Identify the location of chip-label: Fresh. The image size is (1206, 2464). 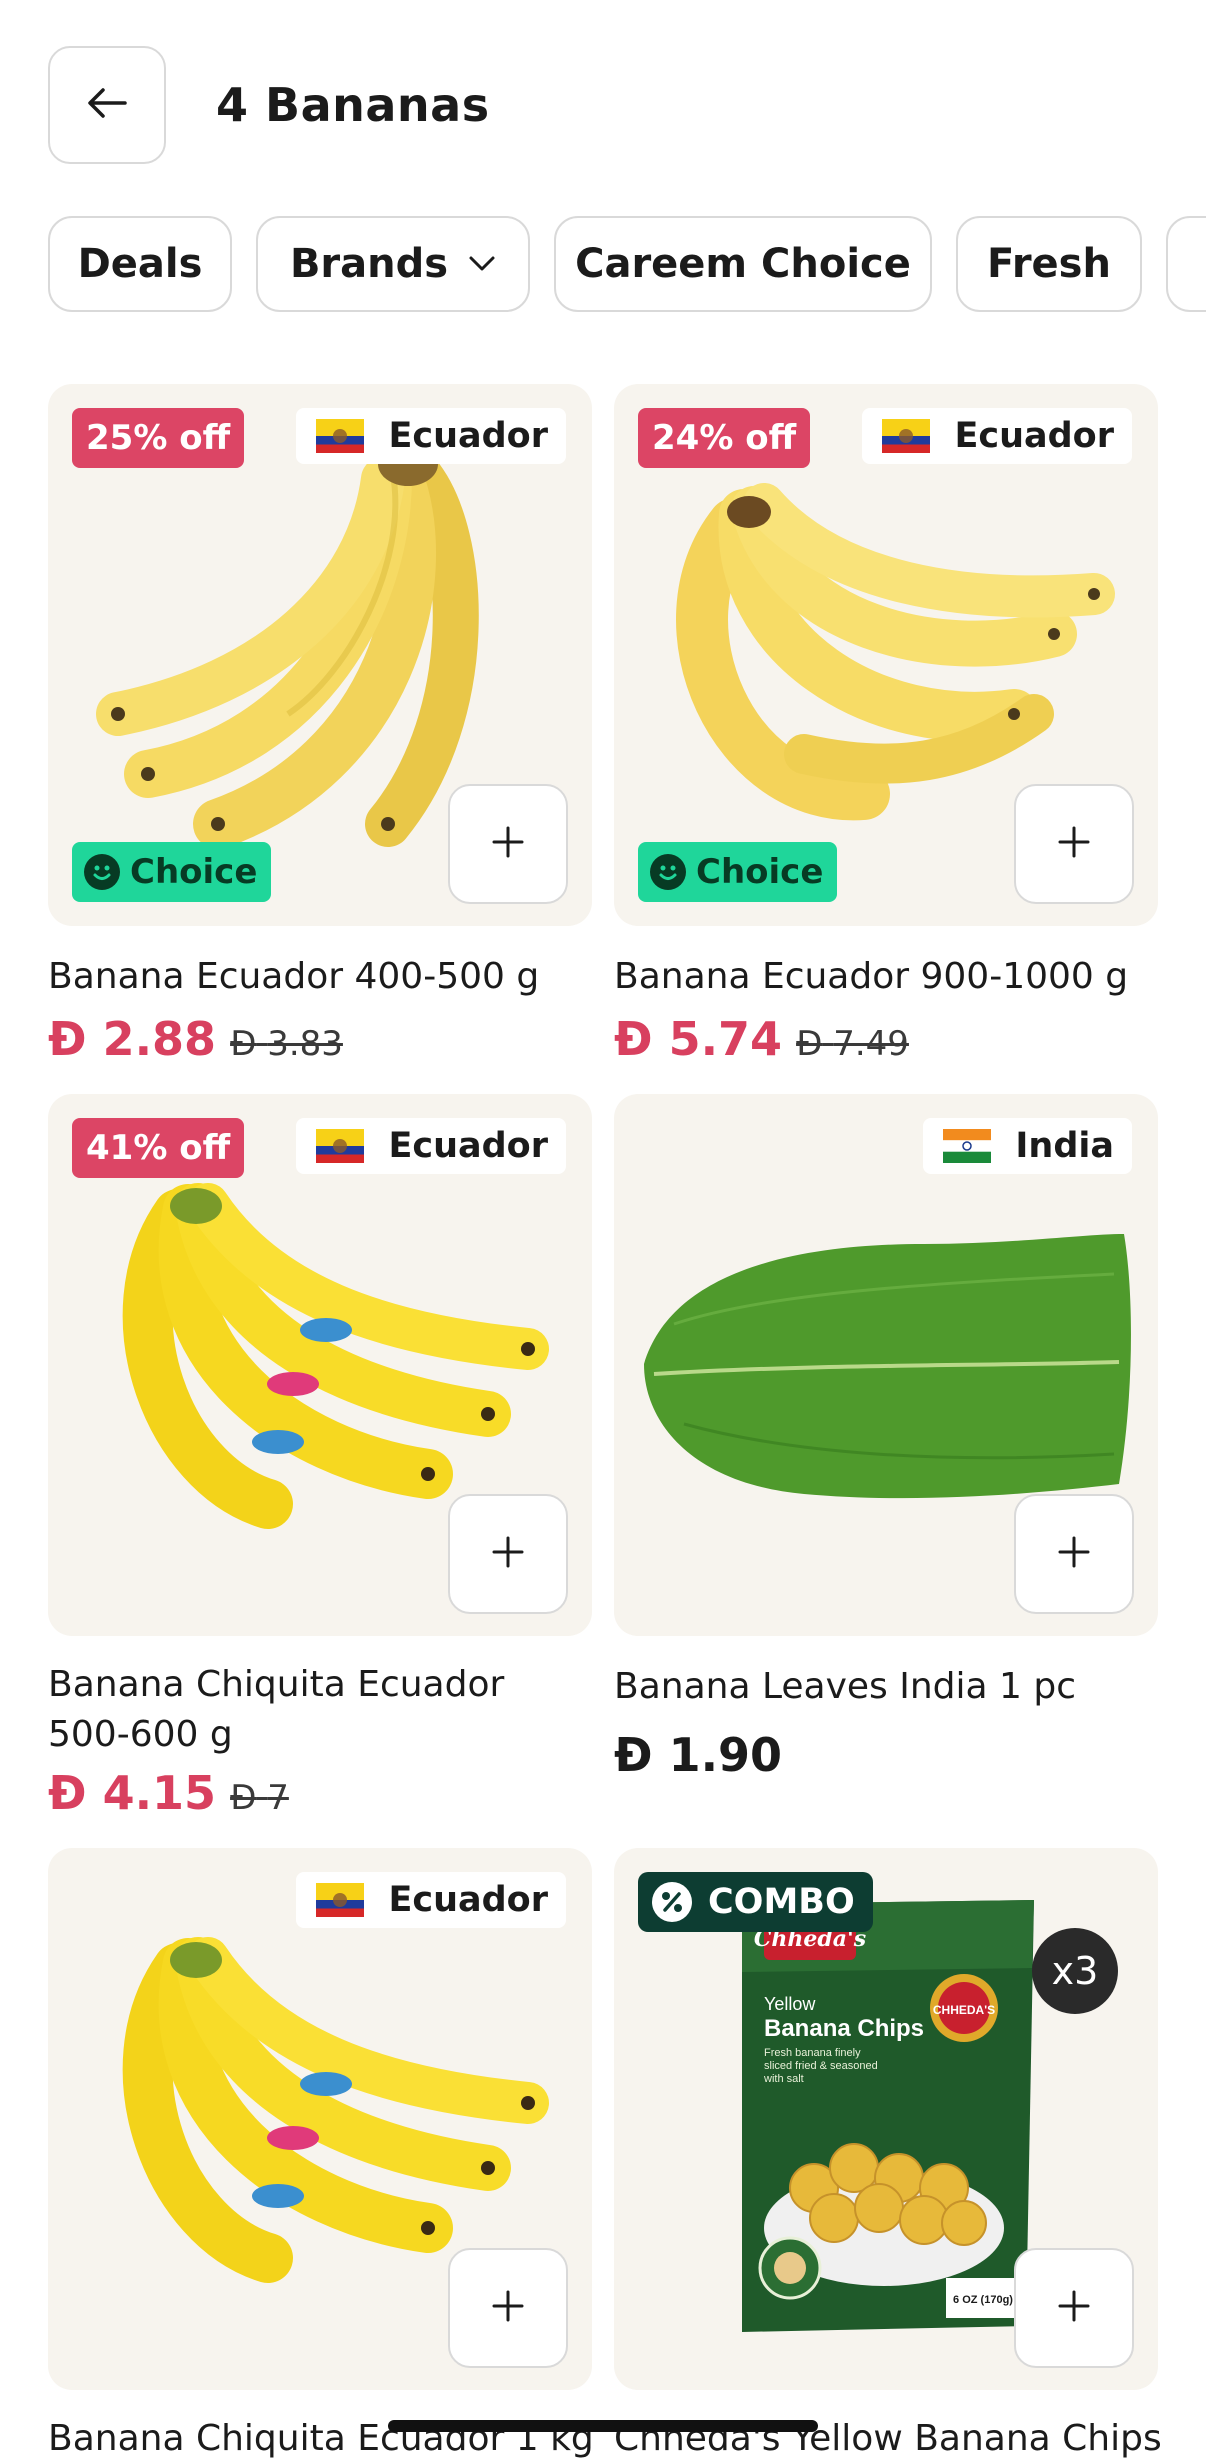
(1049, 264).